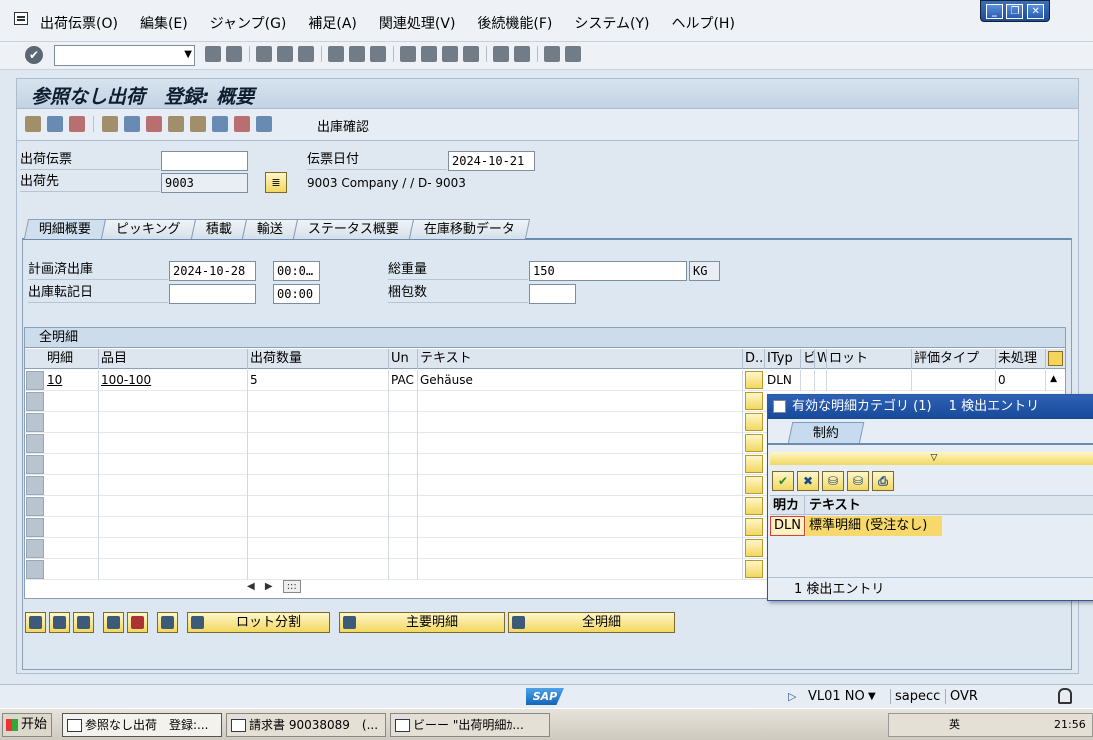 The image size is (1093, 740). What do you see at coordinates (264, 54) in the screenshot?
I see `back-icon` at bounding box center [264, 54].